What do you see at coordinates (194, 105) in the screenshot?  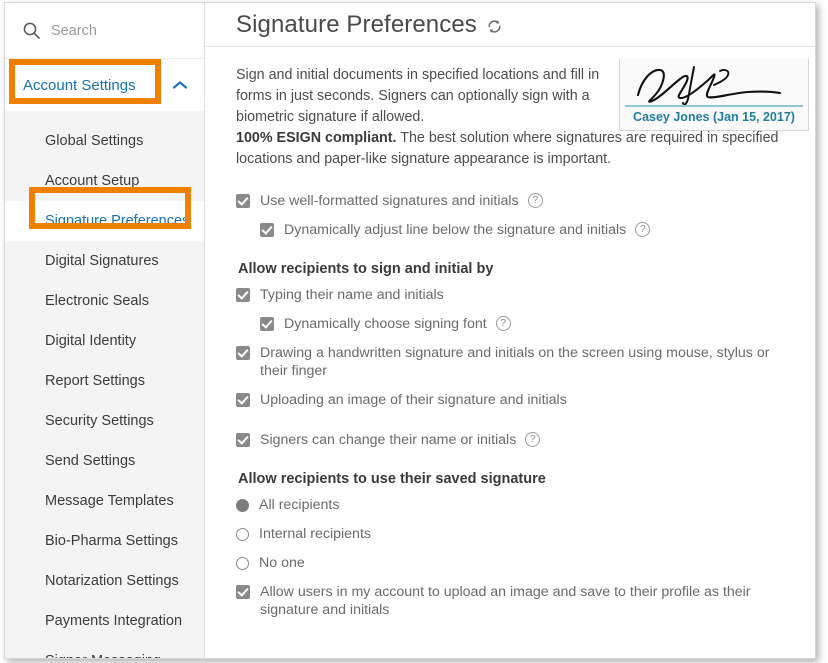 I see `expanded-group-pointer` at bounding box center [194, 105].